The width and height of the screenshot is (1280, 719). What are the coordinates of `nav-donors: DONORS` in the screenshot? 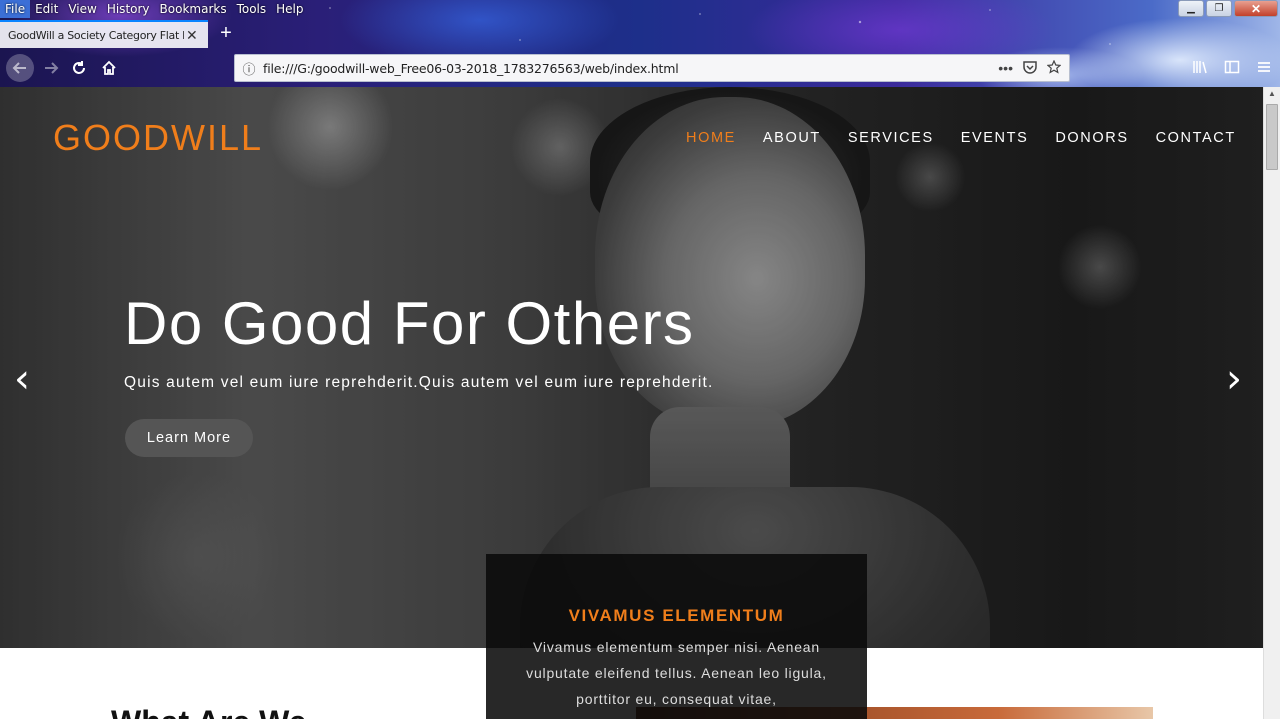 It's located at (1091, 138).